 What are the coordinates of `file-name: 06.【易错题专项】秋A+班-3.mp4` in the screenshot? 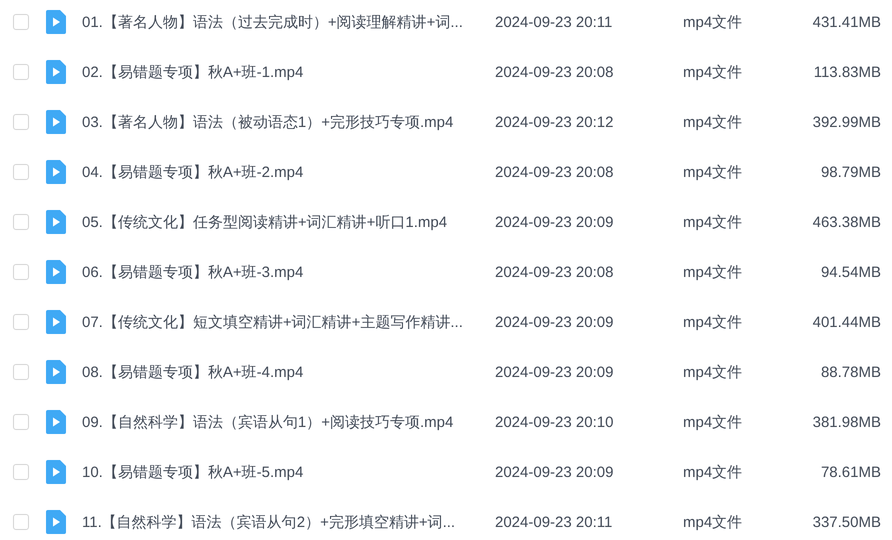 It's located at (288, 272).